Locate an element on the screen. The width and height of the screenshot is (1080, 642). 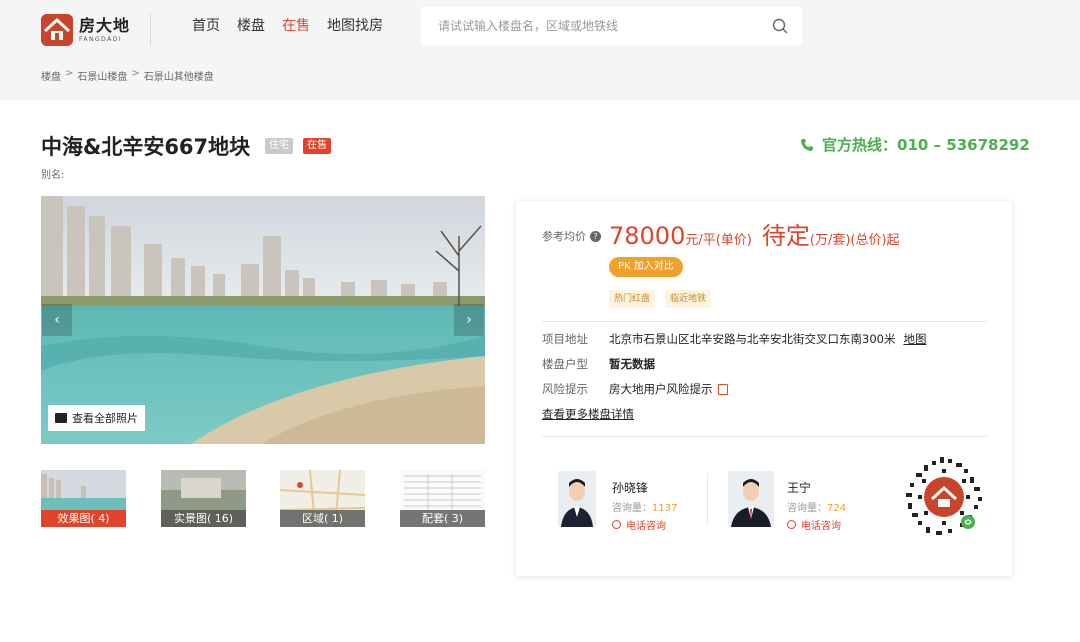
thumb-renderings: 效果图( 4) is located at coordinates (83, 498).